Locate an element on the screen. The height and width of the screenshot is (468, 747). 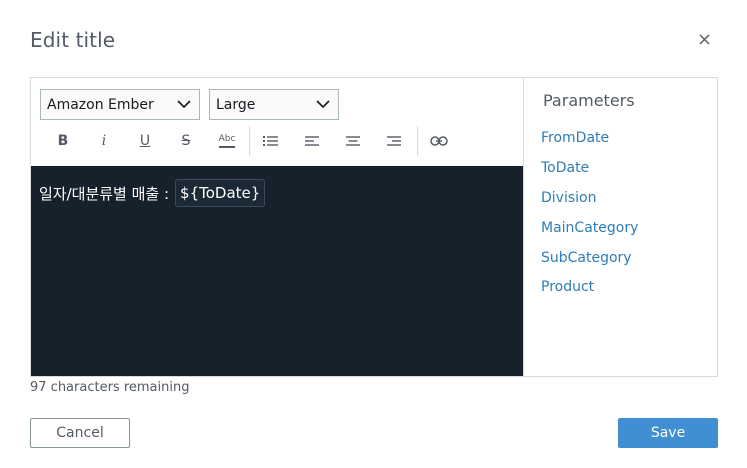
strikethrough-label: S is located at coordinates (186, 141).